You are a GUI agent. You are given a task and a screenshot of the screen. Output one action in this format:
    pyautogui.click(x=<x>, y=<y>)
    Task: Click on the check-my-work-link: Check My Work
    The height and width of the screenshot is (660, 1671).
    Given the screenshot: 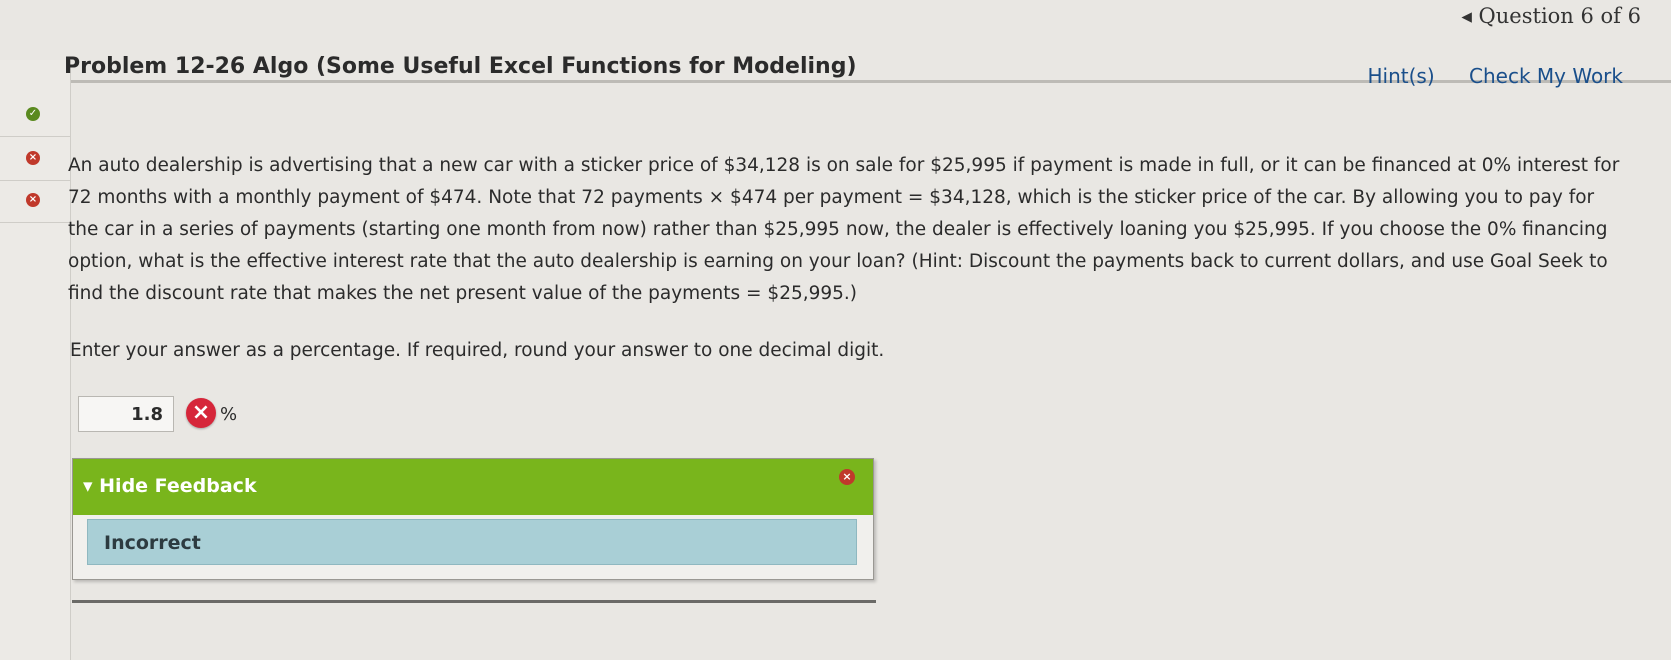 What is the action you would take?
    pyautogui.click(x=1546, y=76)
    